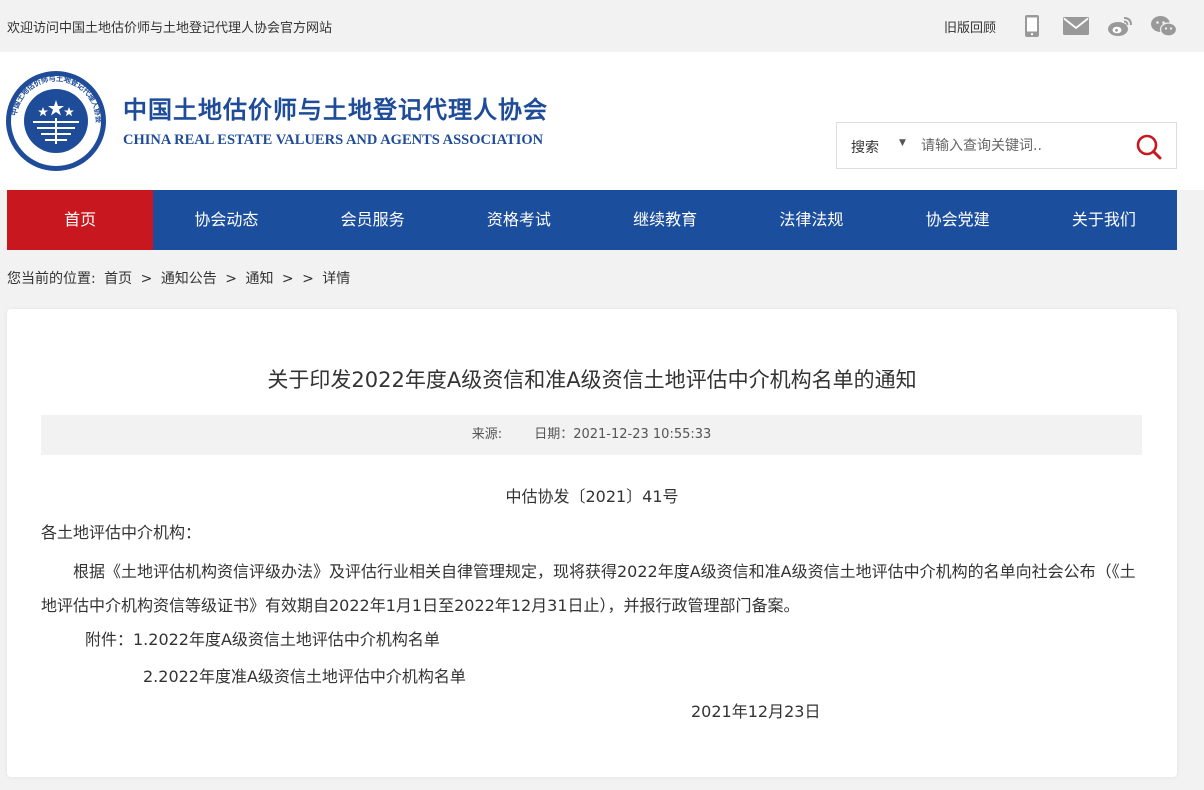 The image size is (1204, 790). I want to click on breadcrumb-current: 详情, so click(336, 279).